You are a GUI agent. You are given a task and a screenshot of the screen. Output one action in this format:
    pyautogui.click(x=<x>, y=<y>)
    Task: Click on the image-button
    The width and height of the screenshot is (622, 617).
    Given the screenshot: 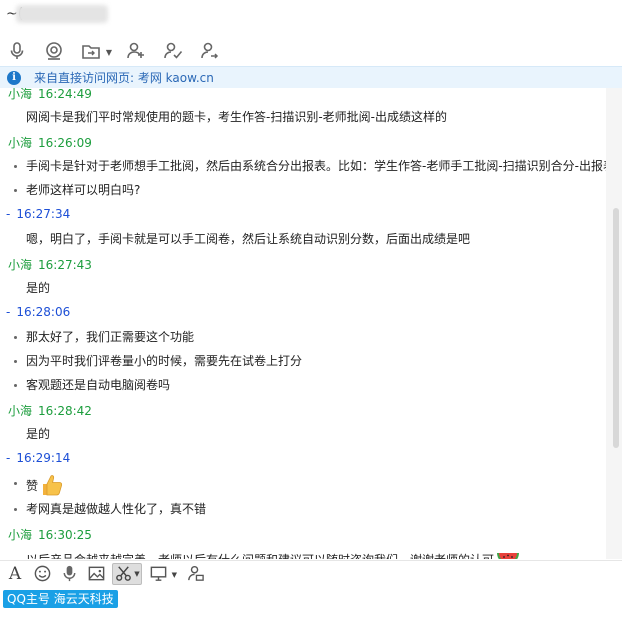 What is the action you would take?
    pyautogui.click(x=96, y=574)
    